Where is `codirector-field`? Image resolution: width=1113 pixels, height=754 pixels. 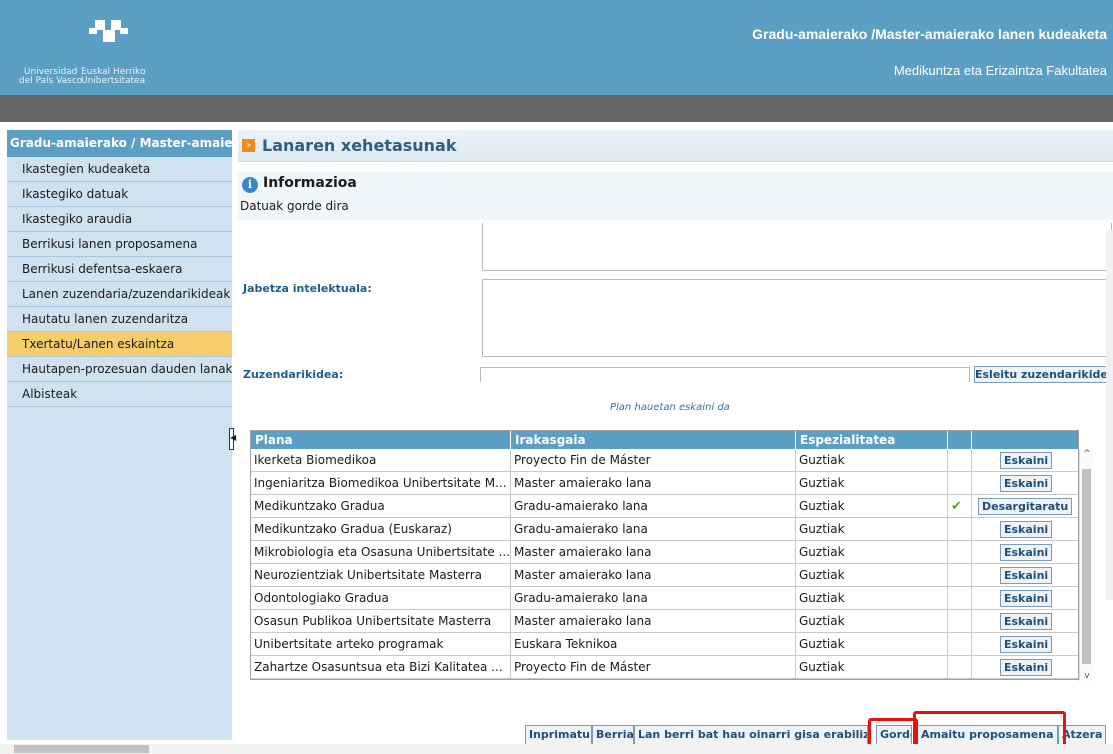 codirector-field is located at coordinates (725, 374).